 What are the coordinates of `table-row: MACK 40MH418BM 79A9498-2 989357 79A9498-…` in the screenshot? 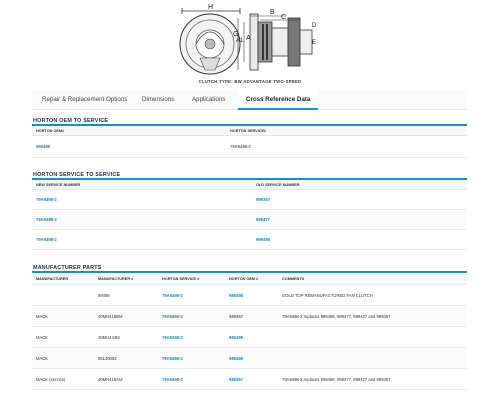 It's located at (249, 316).